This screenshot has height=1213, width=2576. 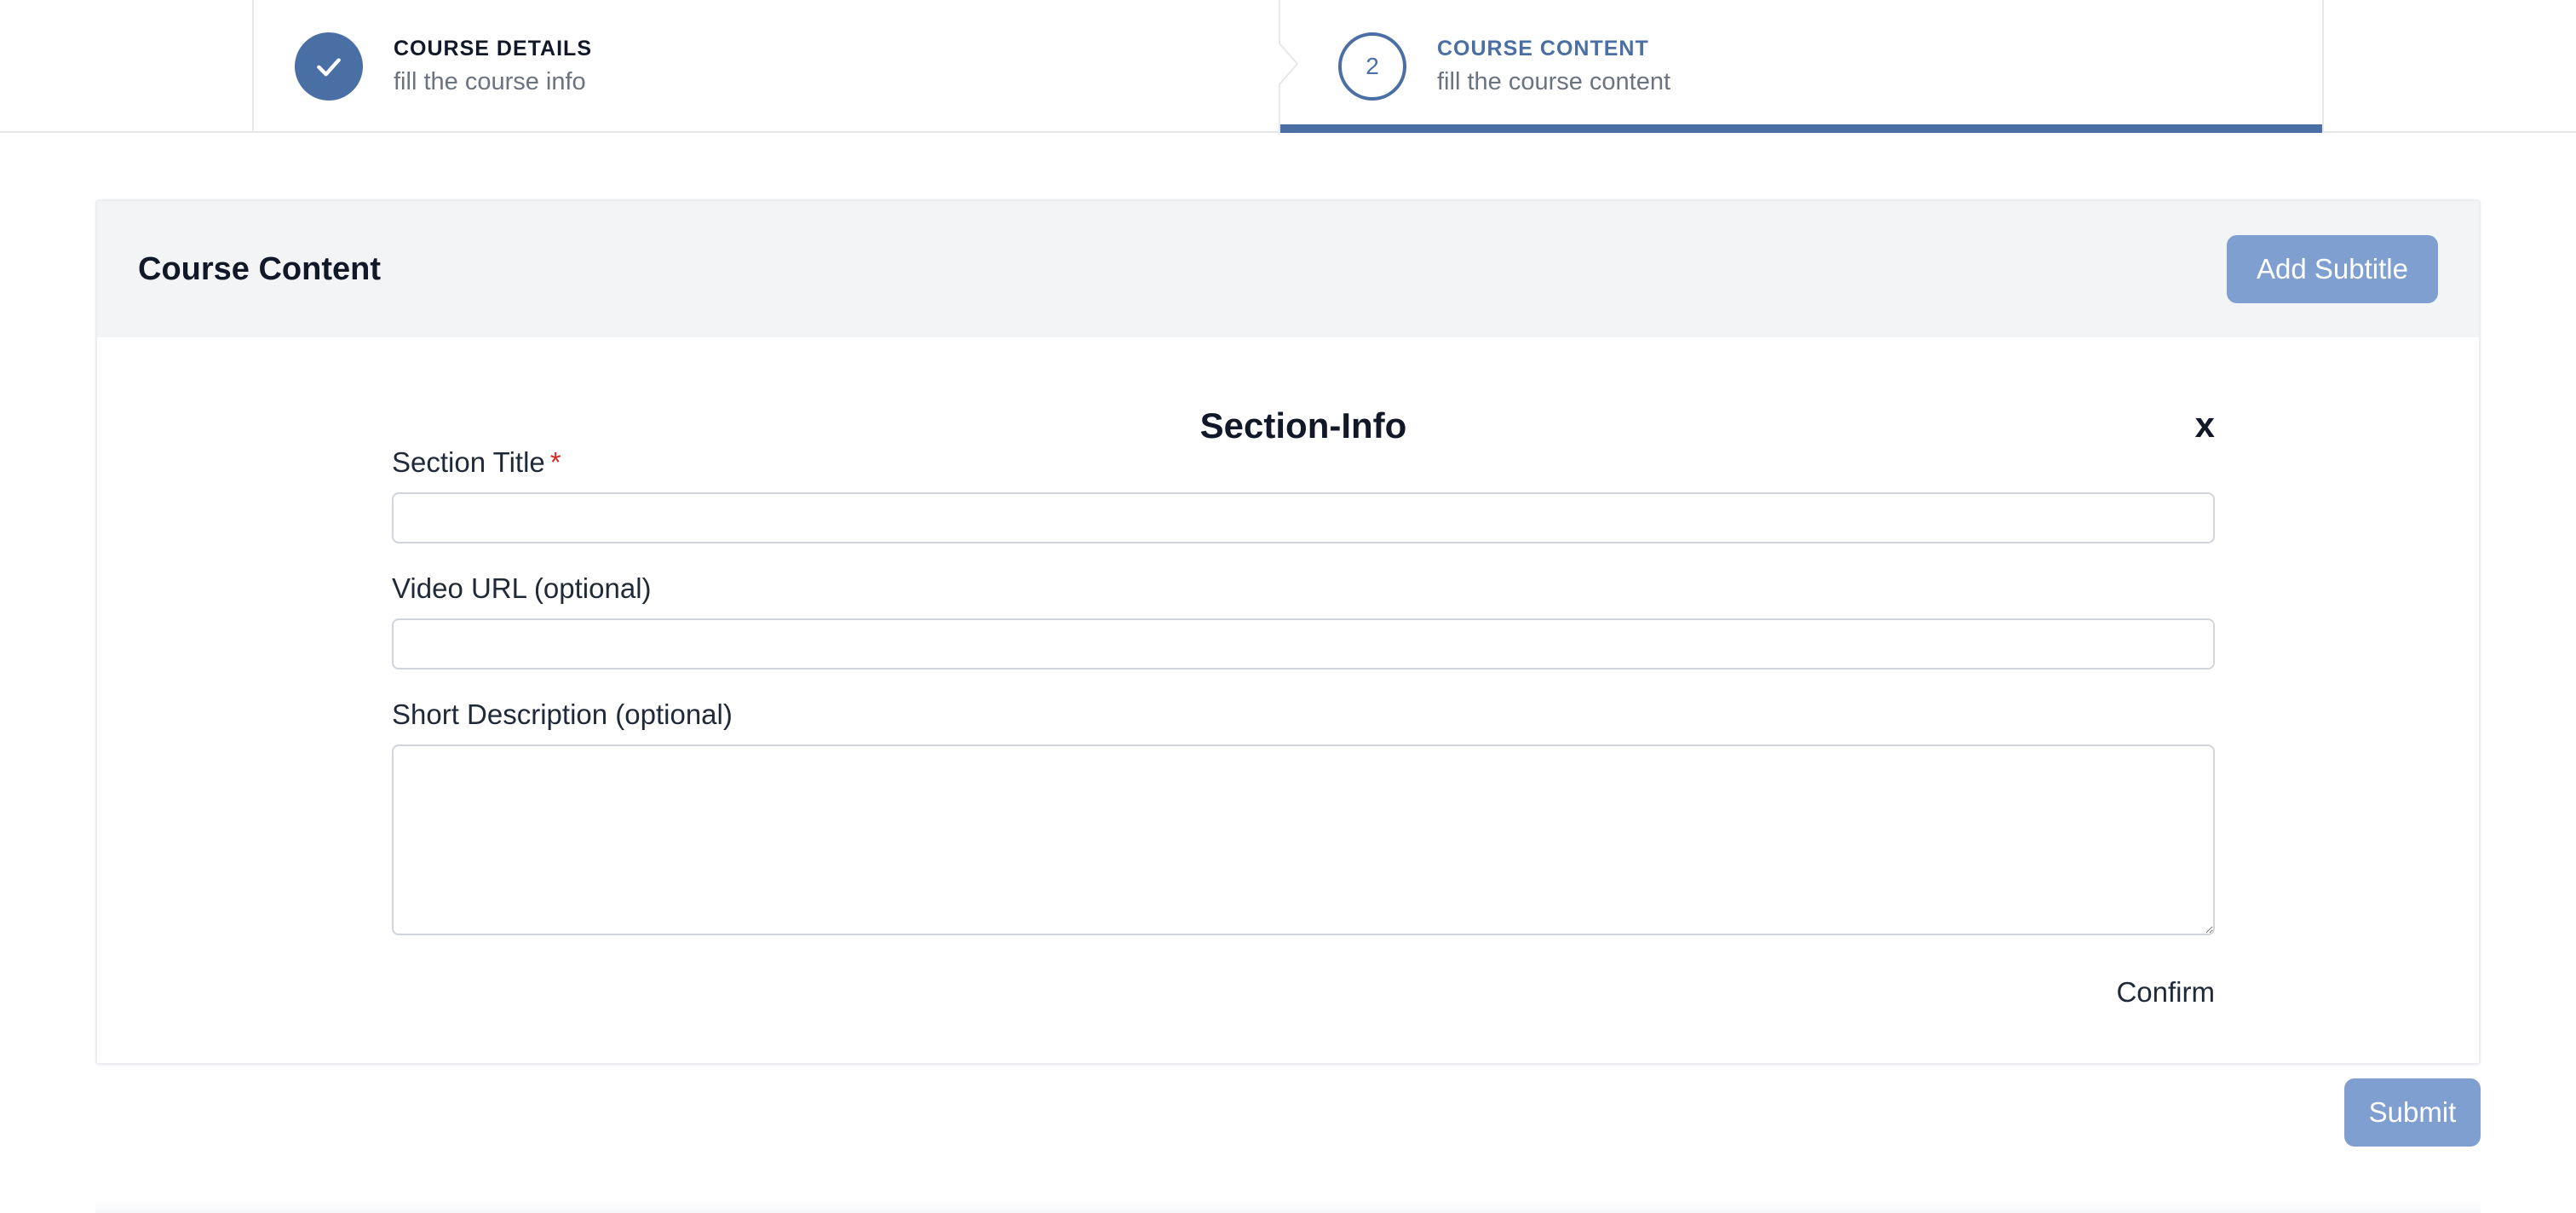 What do you see at coordinates (1288, 269) in the screenshot?
I see `card-header: Course Content Add Subtitle` at bounding box center [1288, 269].